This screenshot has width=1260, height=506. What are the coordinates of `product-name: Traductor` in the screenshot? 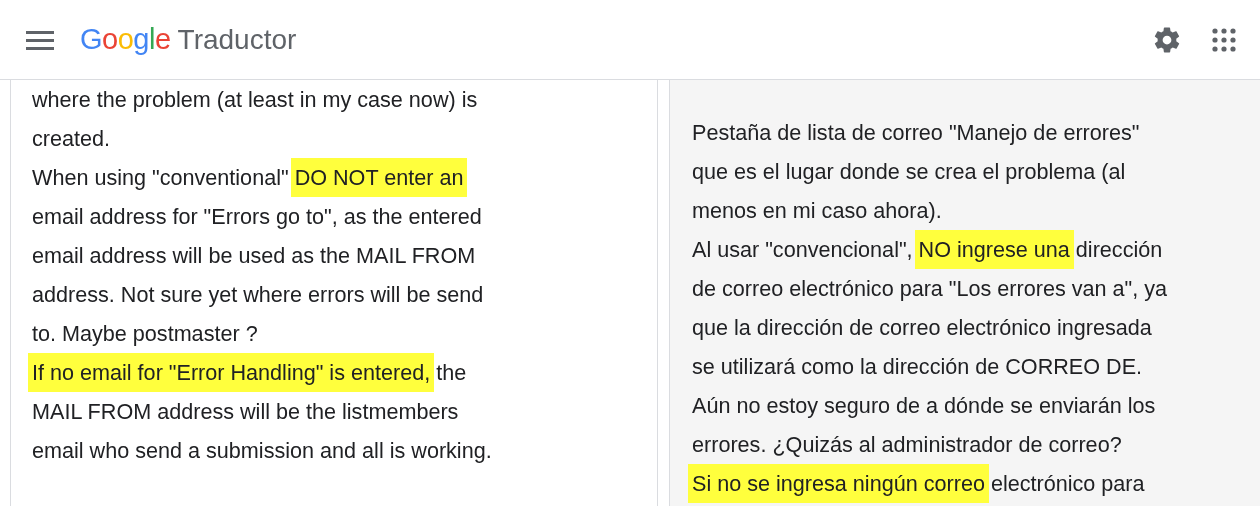 It's located at (237, 40).